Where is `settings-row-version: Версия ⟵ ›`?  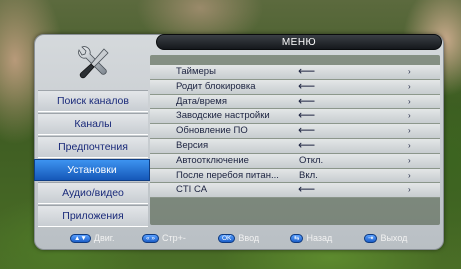 settings-row-version: Версия ⟵ › is located at coordinates (295, 146).